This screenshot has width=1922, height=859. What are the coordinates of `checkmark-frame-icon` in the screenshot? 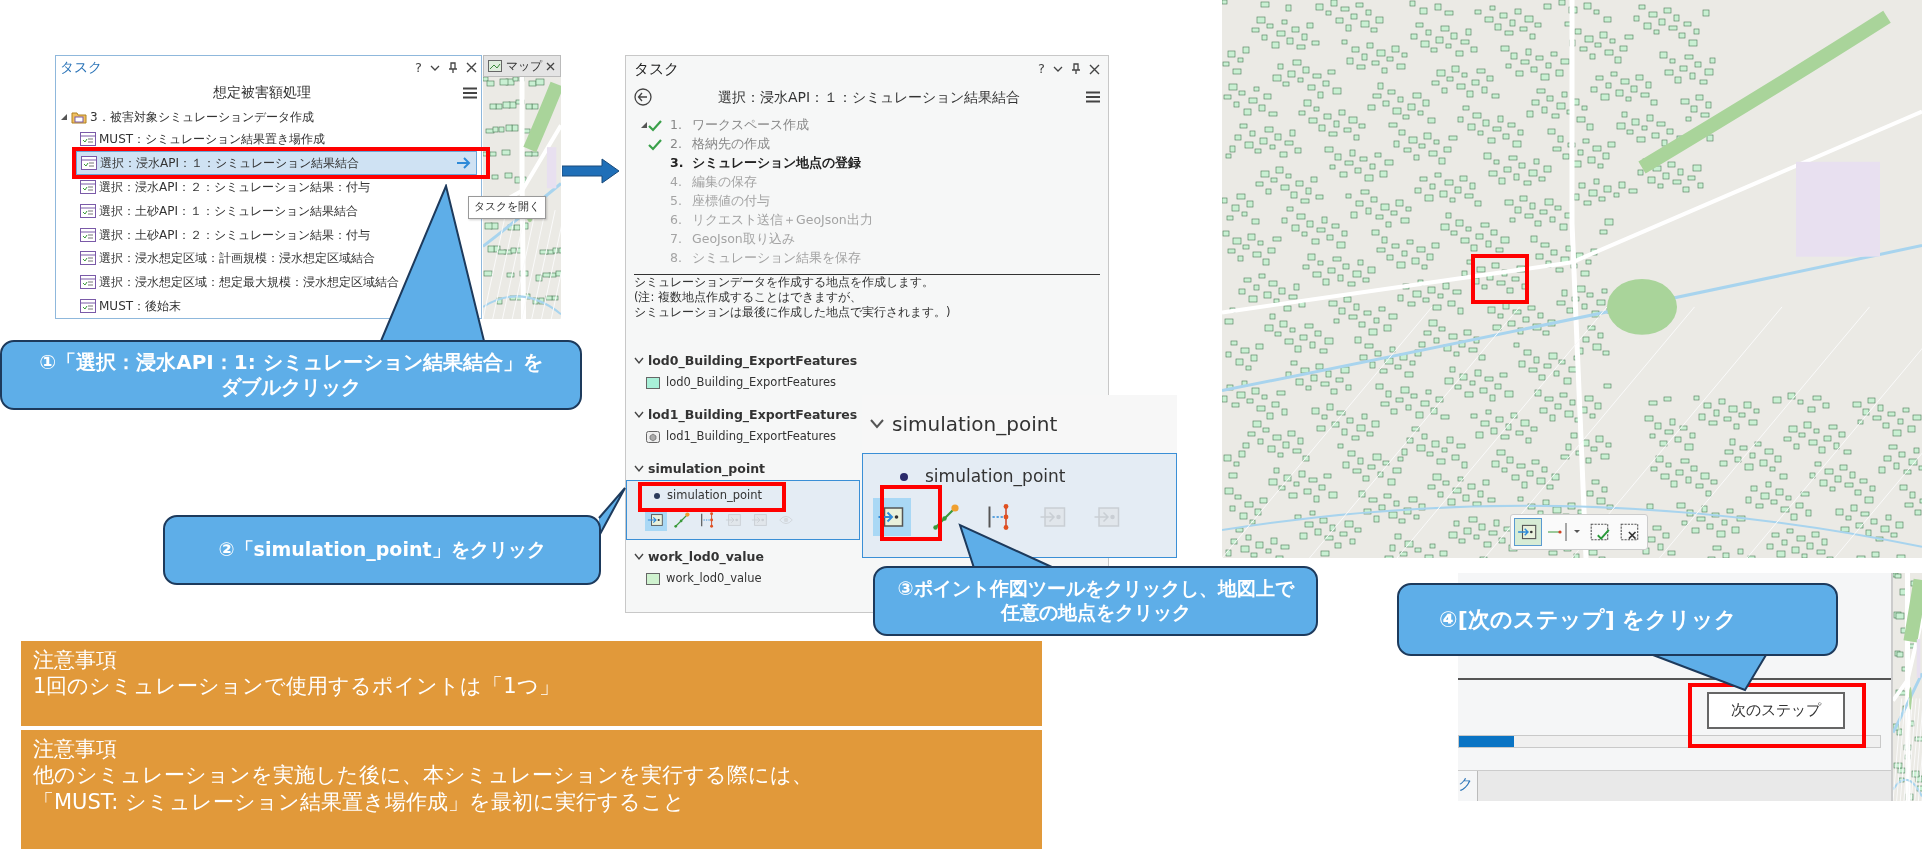 It's located at (1600, 532).